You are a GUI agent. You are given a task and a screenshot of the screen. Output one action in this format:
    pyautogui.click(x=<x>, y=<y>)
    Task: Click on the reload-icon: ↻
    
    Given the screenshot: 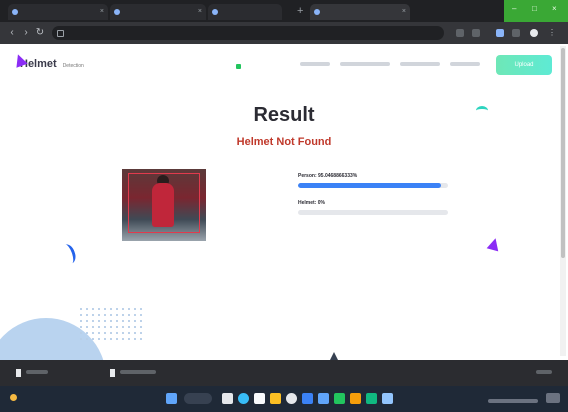 What is the action you would take?
    pyautogui.click(x=40, y=33)
    